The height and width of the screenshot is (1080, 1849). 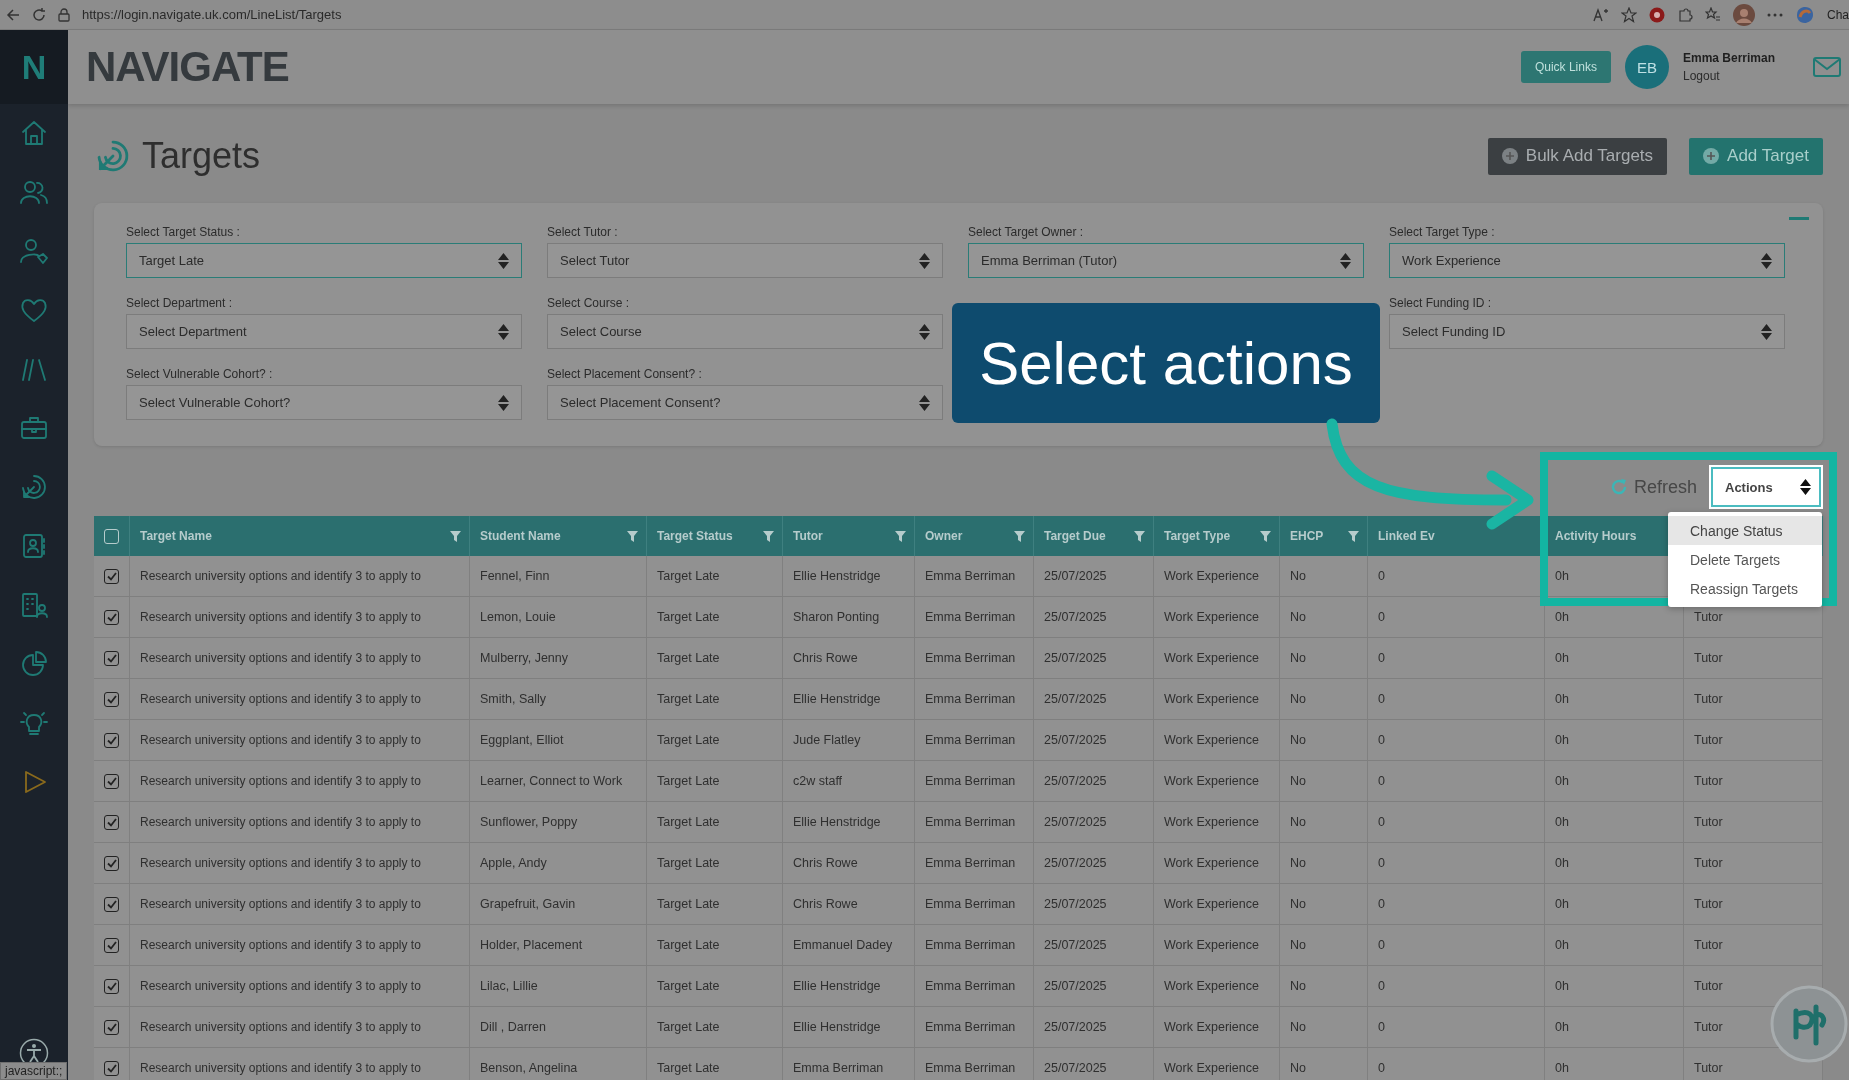 I want to click on building-person-icon, so click(x=34, y=605).